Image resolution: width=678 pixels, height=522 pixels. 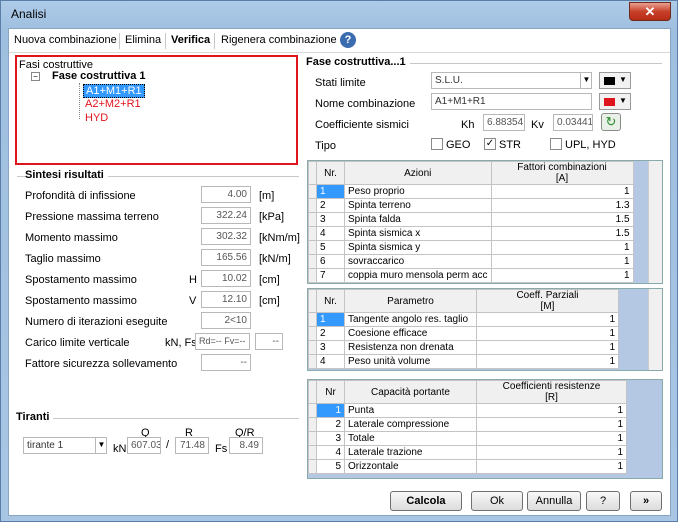 I want to click on column-header: Nr., so click(x=330, y=173).